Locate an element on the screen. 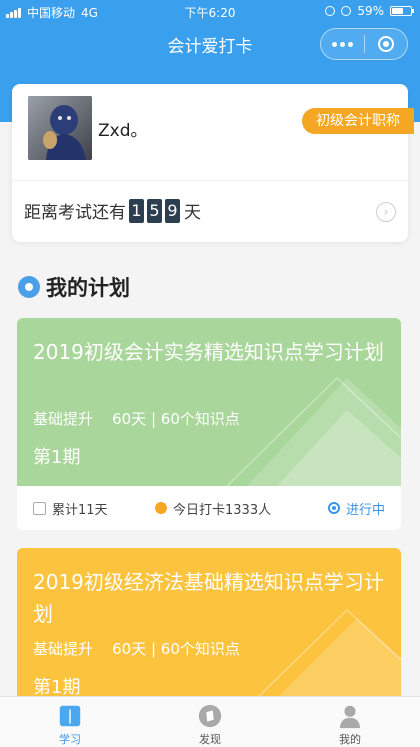  tab-discover: 发现 is located at coordinates (210, 722).